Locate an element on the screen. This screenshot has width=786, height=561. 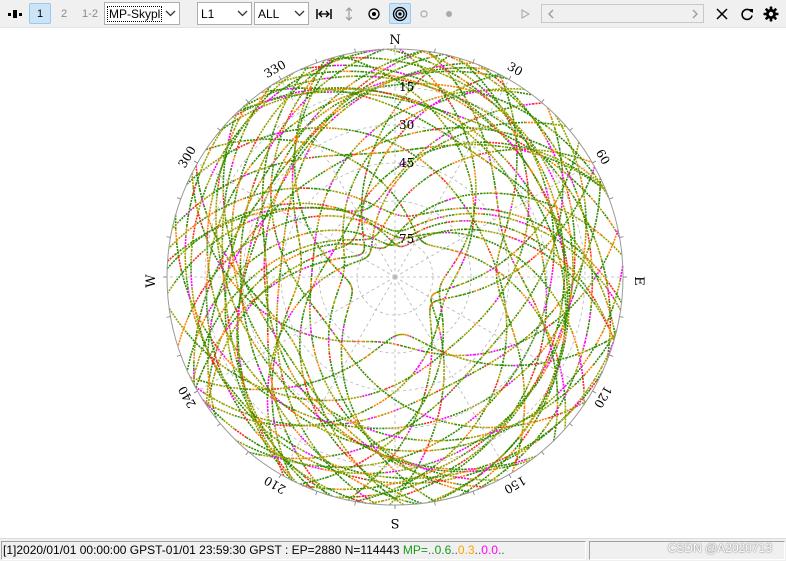
show-small-marker-button is located at coordinates (424, 13).